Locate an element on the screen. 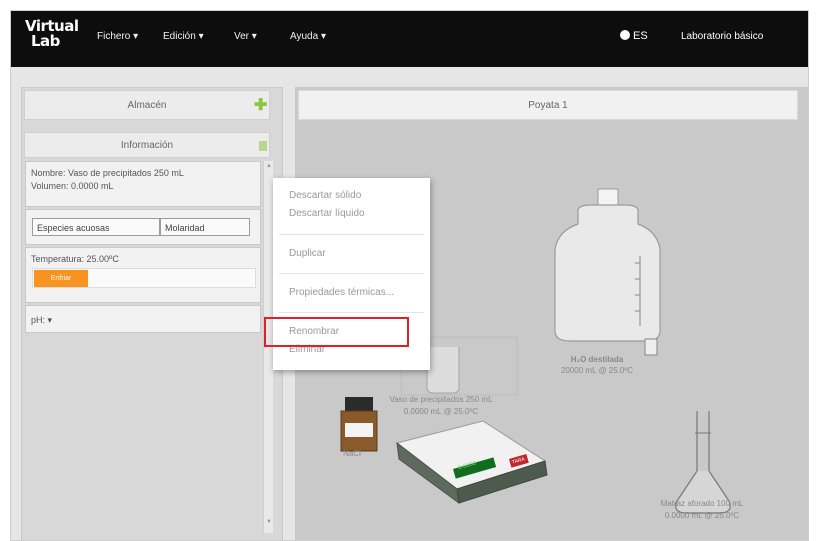 This screenshot has width=819, height=541. bottle-label: H₂O destilada is located at coordinates (597, 359).